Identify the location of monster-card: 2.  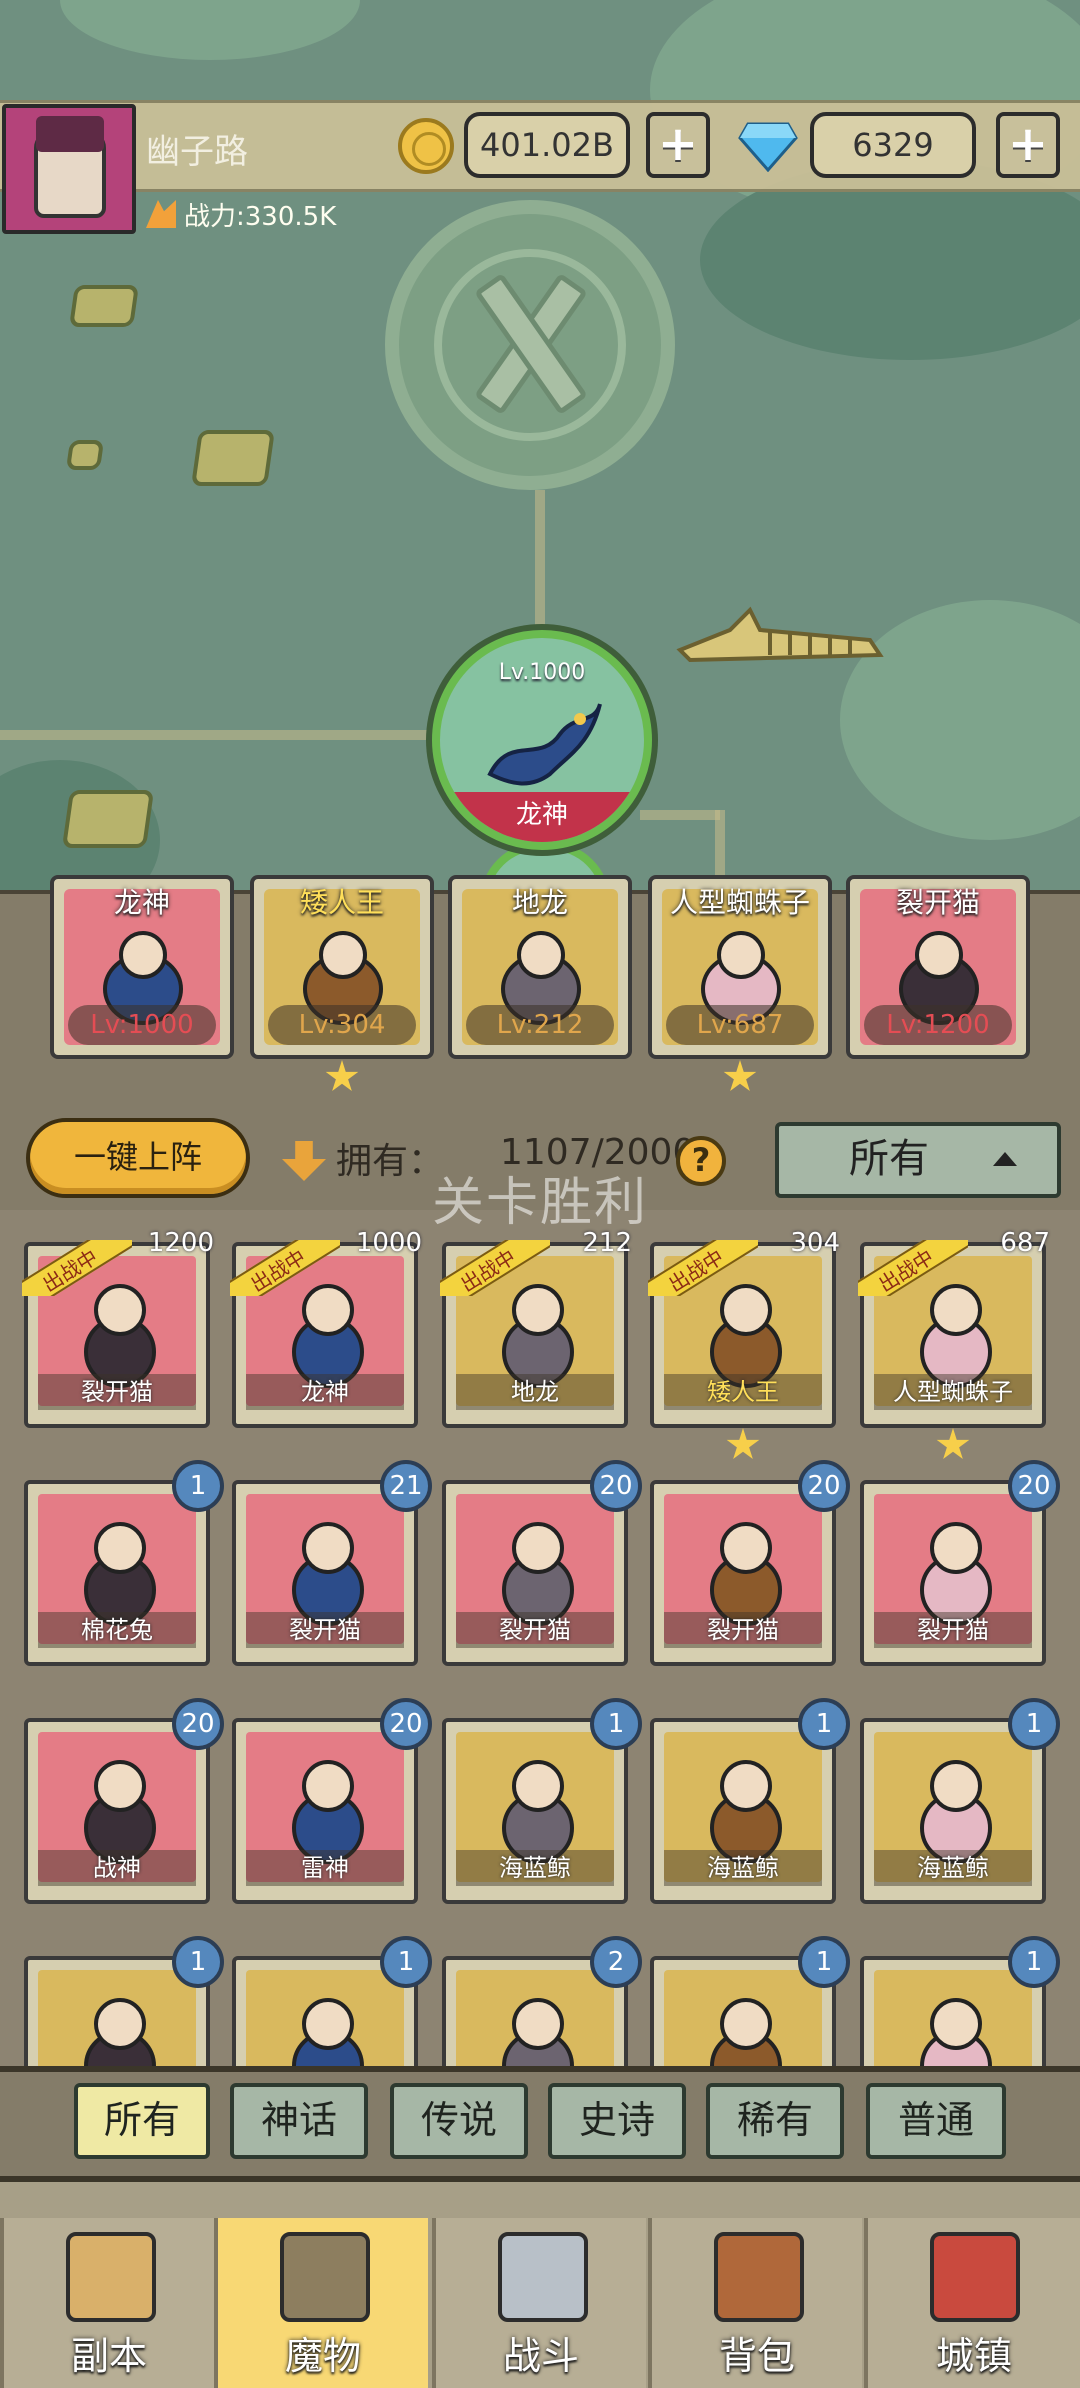
(542, 2001).